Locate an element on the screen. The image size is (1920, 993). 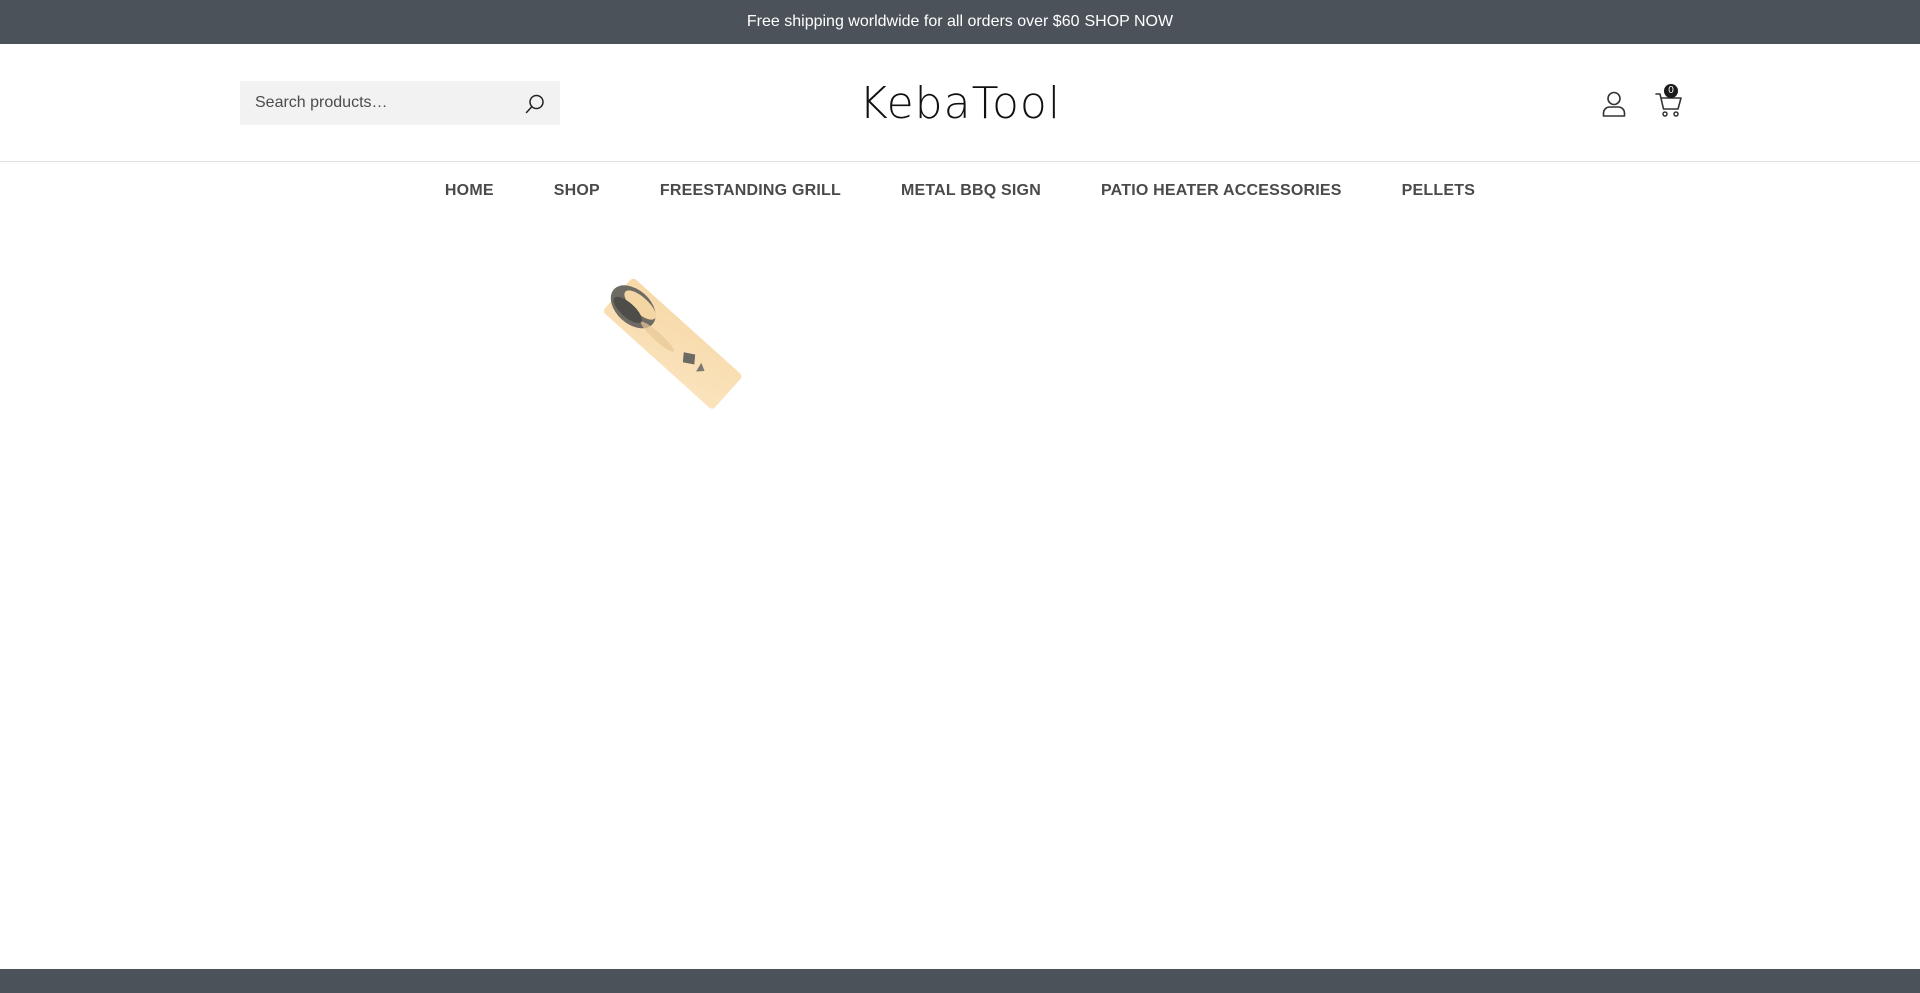
site-logo: KebaTool is located at coordinates (959, 103).